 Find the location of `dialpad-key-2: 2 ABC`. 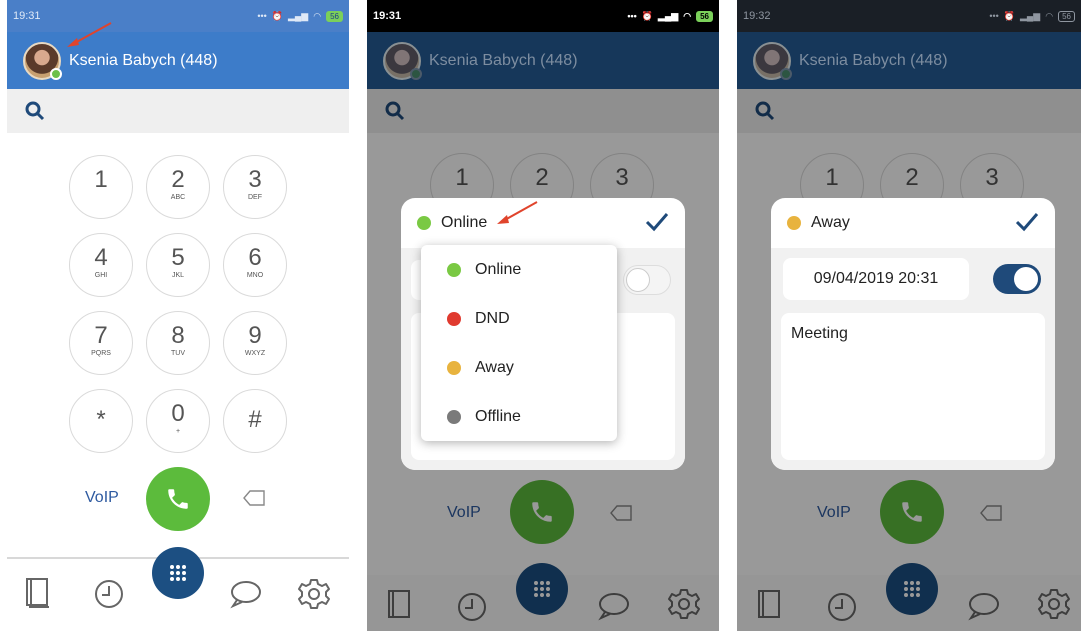

dialpad-key-2: 2 ABC is located at coordinates (178, 187).